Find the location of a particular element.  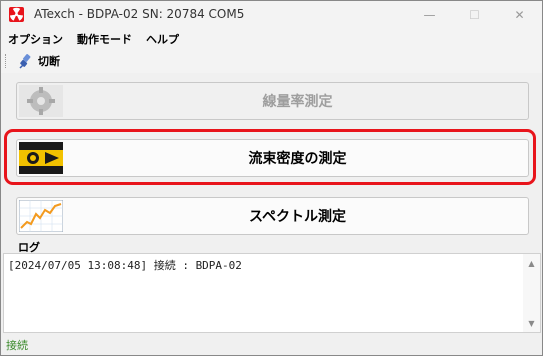

close-button: ✕ is located at coordinates (519, 15).